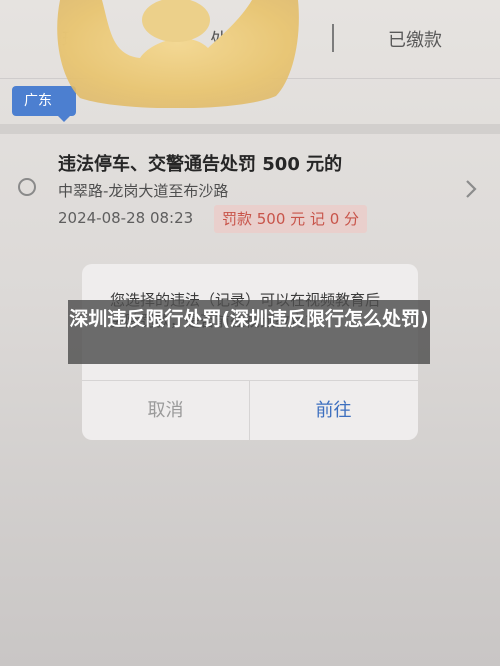 The image size is (500, 666). Describe the element at coordinates (143, 191) in the screenshot. I see `violation-location: 中翠路-龙岗大道至布沙路` at that location.